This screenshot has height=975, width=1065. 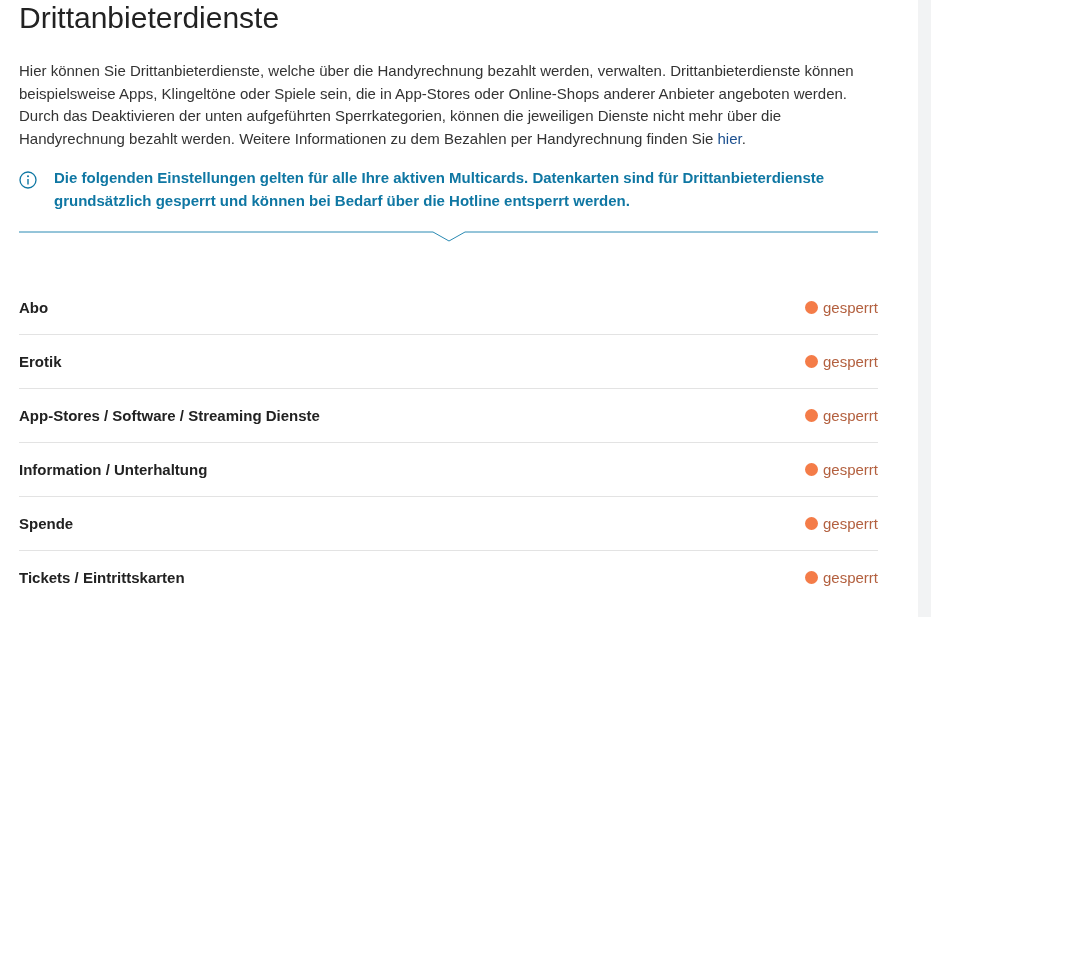 I want to click on category-name: Spende, so click(x=46, y=524).